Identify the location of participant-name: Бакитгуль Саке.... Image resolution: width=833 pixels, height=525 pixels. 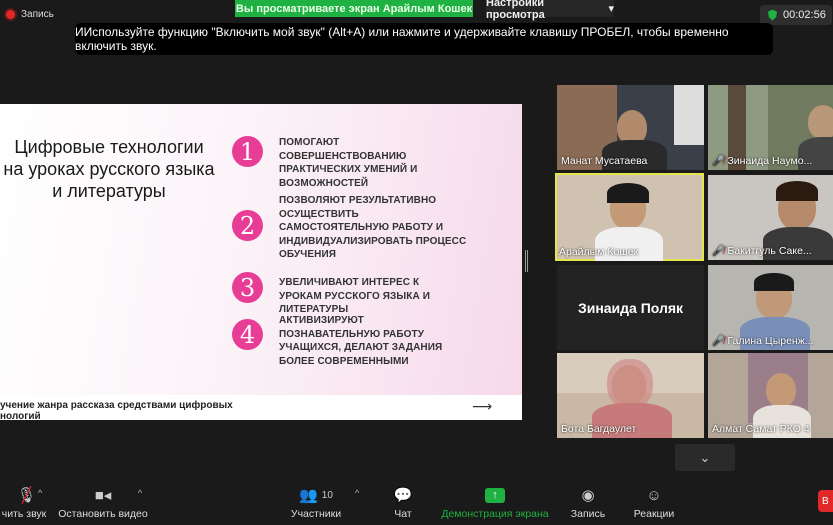
(769, 251).